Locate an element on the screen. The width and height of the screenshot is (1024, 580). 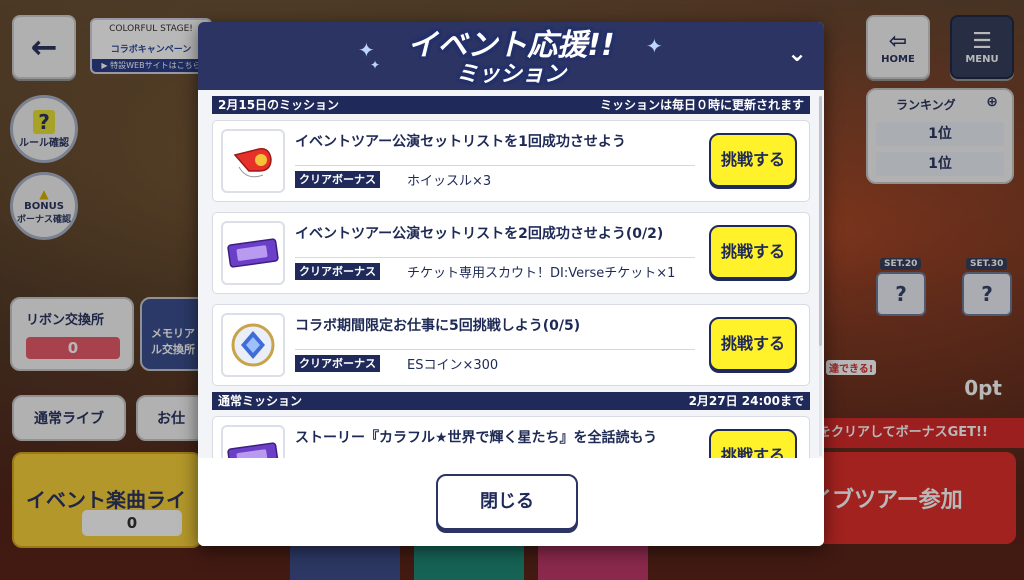
clear-bonus-value: ホイッスル×3 is located at coordinates (449, 181).